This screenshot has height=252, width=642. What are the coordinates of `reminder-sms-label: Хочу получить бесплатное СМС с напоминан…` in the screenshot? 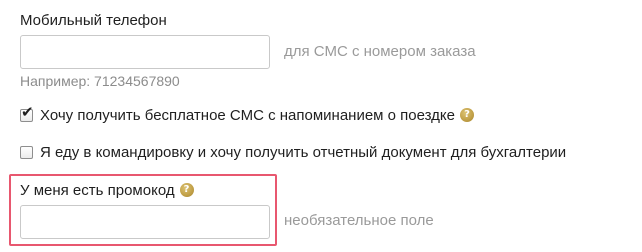 It's located at (247, 115).